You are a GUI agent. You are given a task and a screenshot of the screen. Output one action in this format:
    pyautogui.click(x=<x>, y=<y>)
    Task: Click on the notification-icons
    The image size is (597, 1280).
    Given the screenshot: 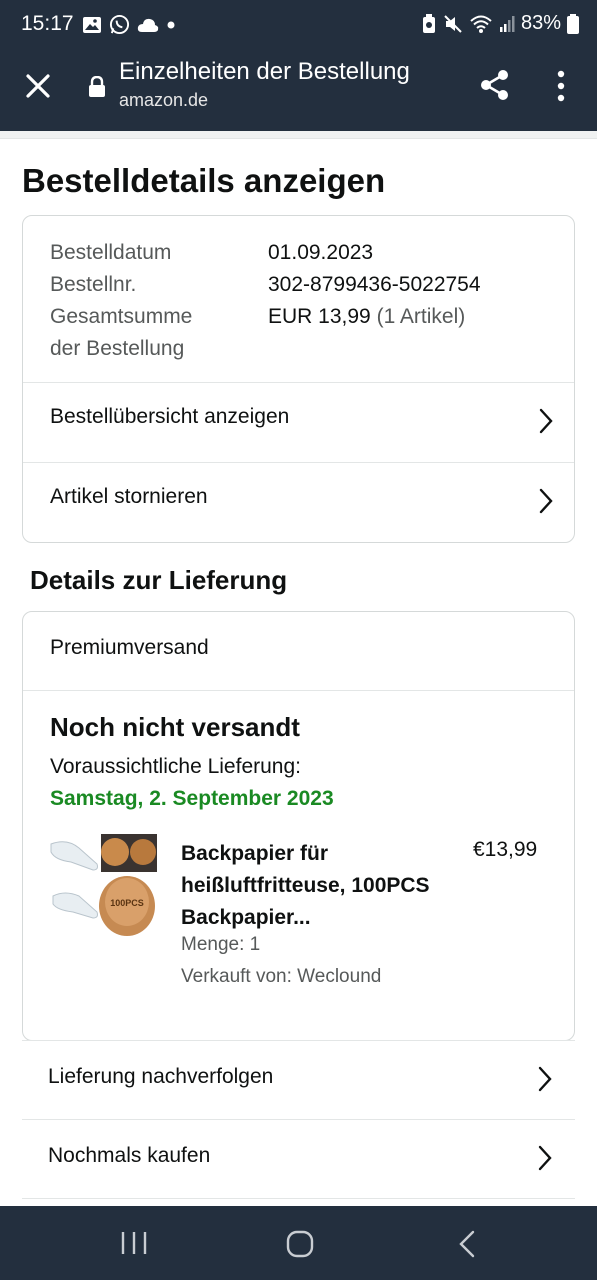 What is the action you would take?
    pyautogui.click(x=129, y=24)
    